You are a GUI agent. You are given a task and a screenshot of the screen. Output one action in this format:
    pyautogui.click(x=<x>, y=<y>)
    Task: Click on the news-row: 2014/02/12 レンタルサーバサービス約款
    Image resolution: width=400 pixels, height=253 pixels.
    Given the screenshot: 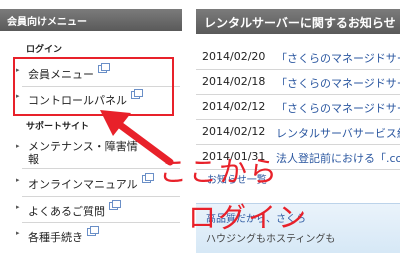 What is the action you would take?
    pyautogui.click(x=298, y=132)
    